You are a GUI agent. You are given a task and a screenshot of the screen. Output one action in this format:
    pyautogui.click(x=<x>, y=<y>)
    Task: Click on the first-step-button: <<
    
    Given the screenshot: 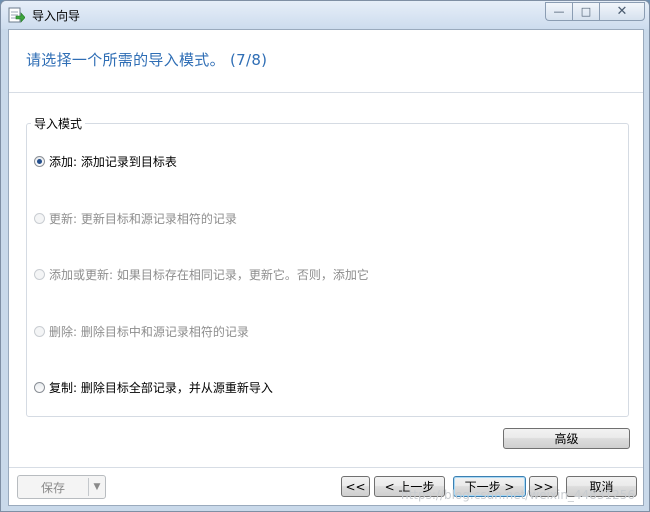 What is the action you would take?
    pyautogui.click(x=355, y=486)
    